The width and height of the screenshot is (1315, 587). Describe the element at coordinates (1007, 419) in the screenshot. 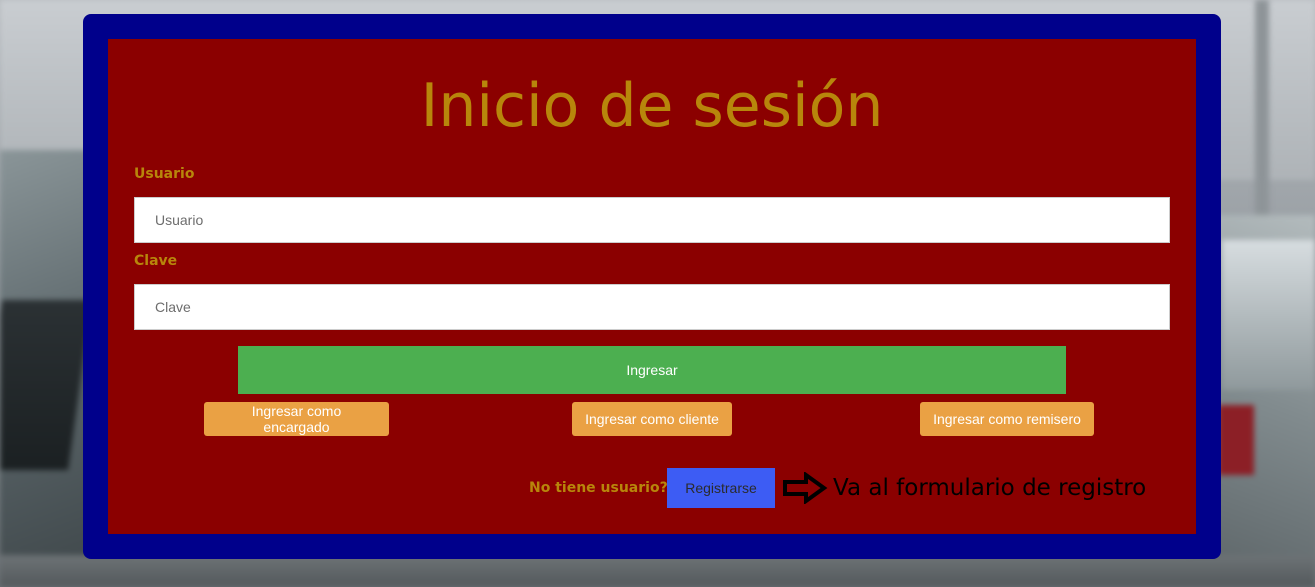

I see `login-as-driver-button: Ingresar como remisero` at that location.